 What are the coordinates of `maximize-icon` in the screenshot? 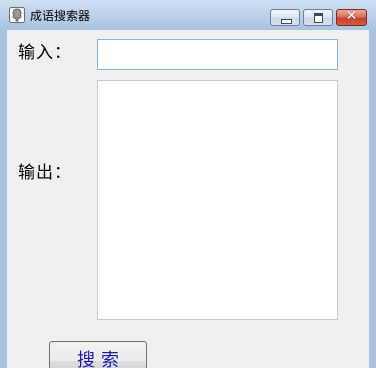 It's located at (318, 18).